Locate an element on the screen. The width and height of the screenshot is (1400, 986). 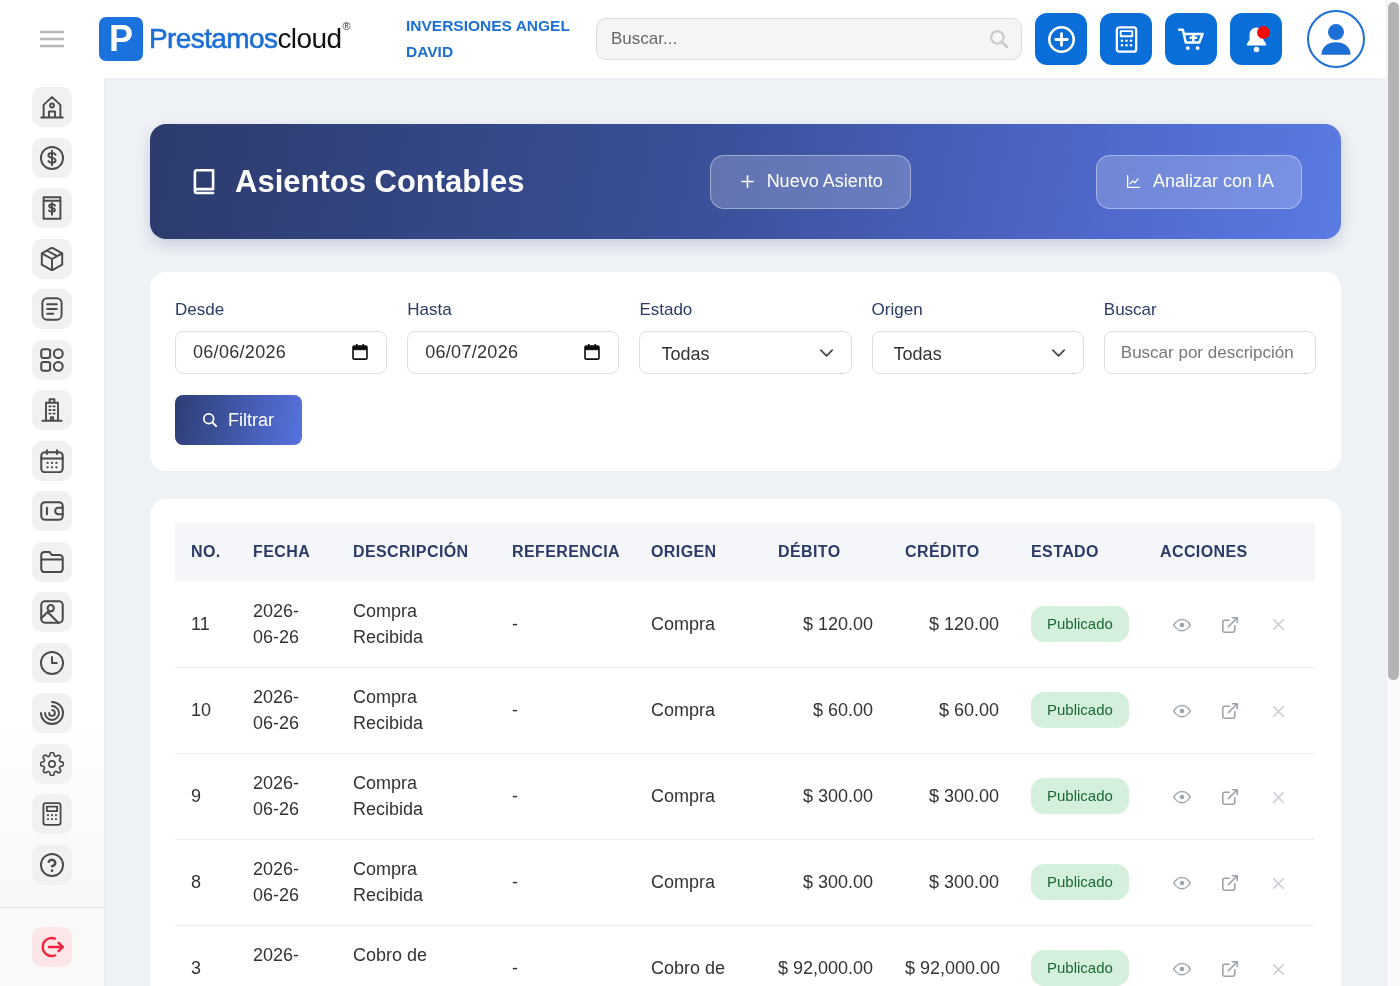
column-header: FECHA is located at coordinates (287, 552).